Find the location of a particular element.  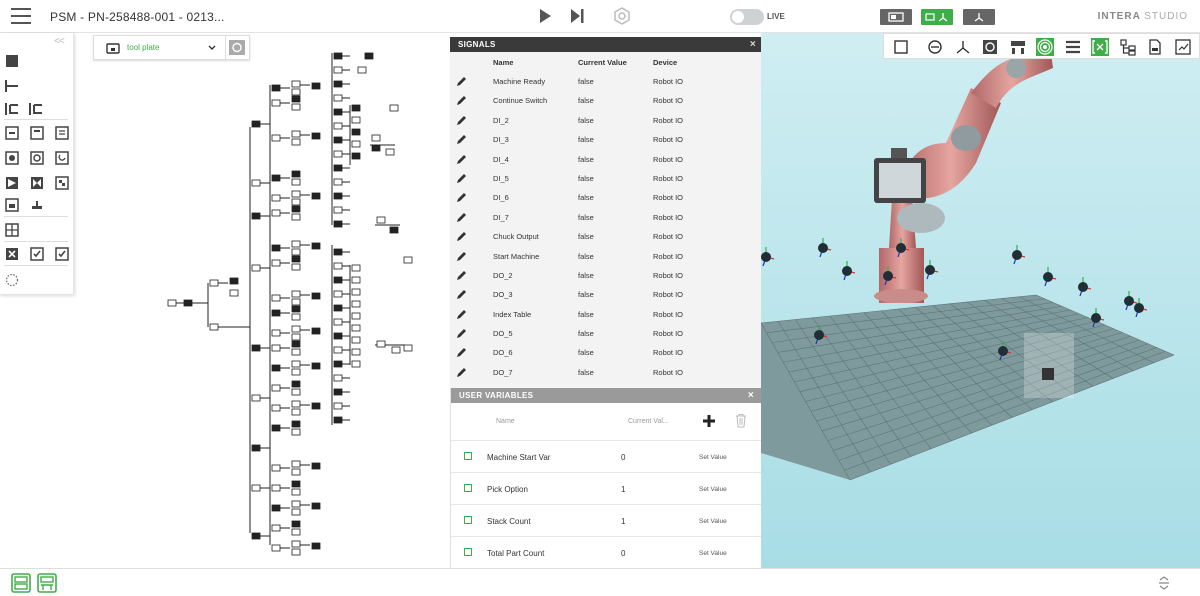

axes-icon is located at coordinates (963, 47).